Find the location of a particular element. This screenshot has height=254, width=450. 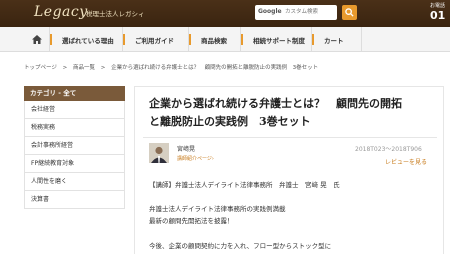

nav-item-label: 選ばれている理由 is located at coordinates (88, 40).